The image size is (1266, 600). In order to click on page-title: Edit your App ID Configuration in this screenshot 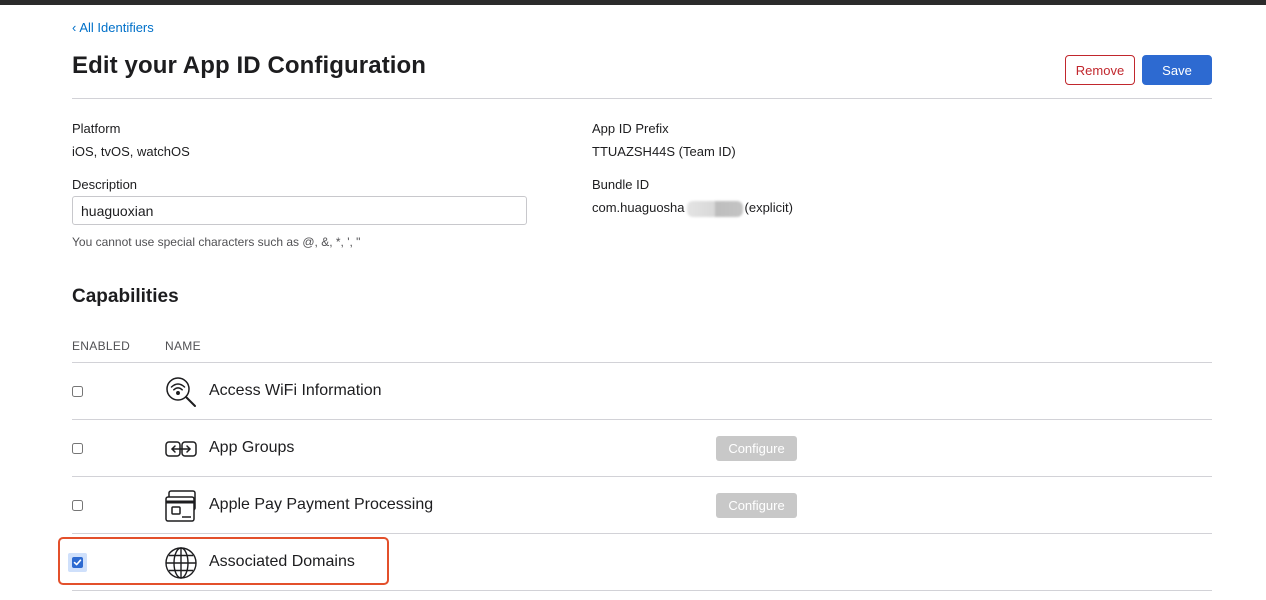, I will do `click(249, 65)`.